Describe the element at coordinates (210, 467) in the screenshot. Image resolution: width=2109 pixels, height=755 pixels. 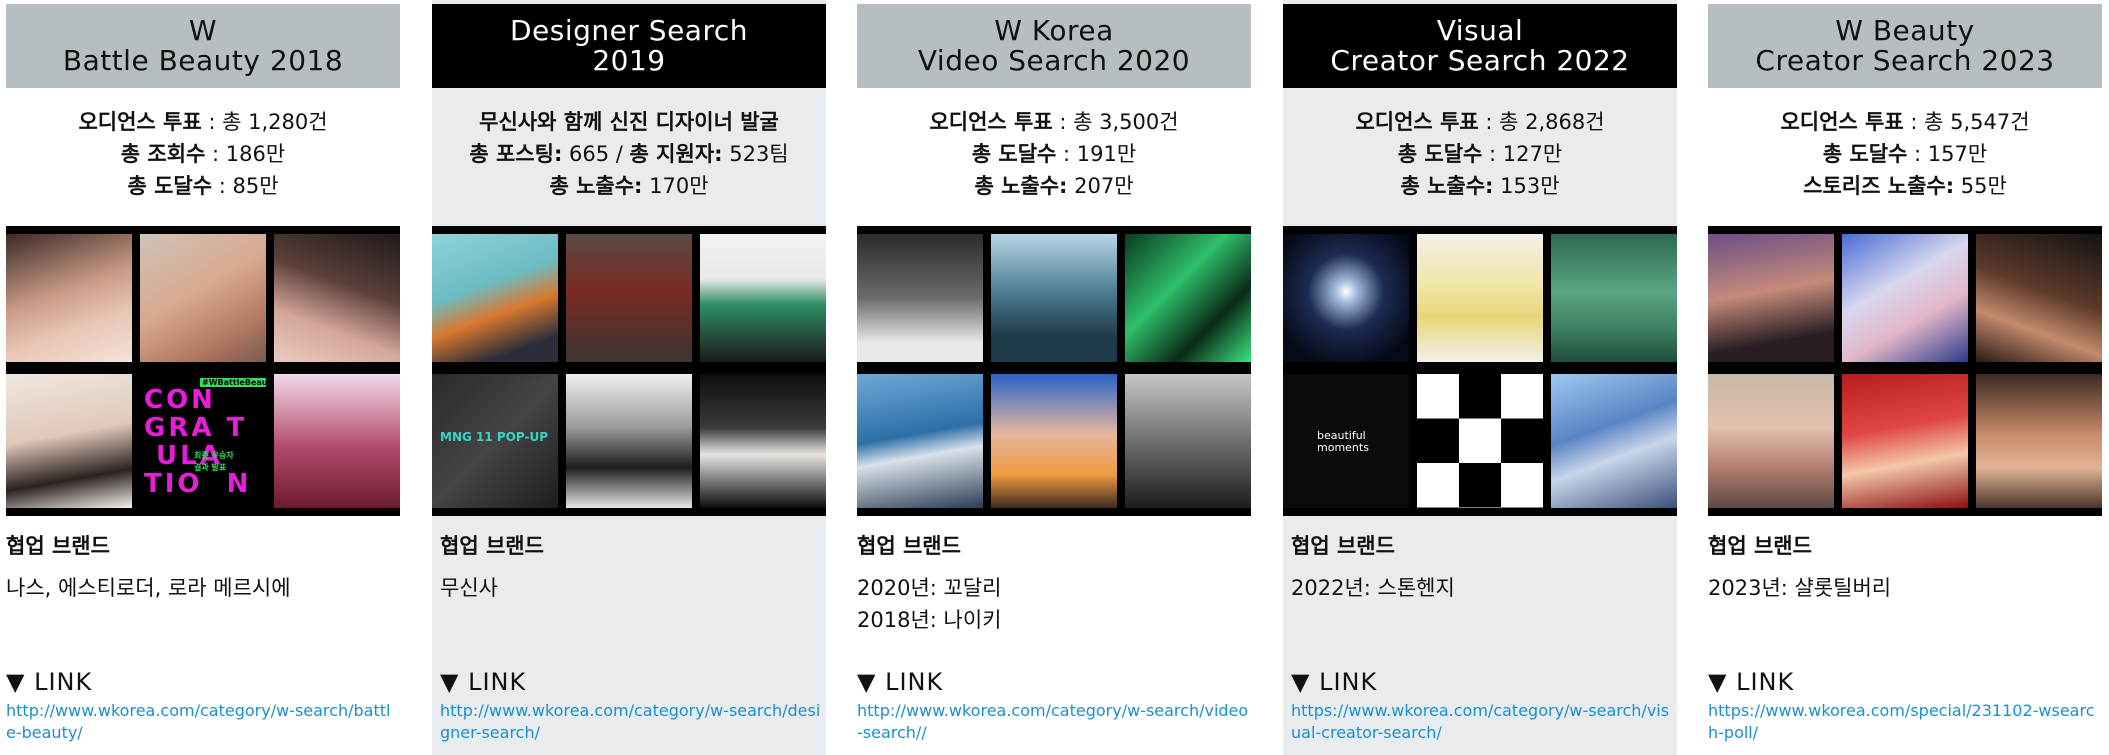
I see `result-text: 결과 발표` at that location.